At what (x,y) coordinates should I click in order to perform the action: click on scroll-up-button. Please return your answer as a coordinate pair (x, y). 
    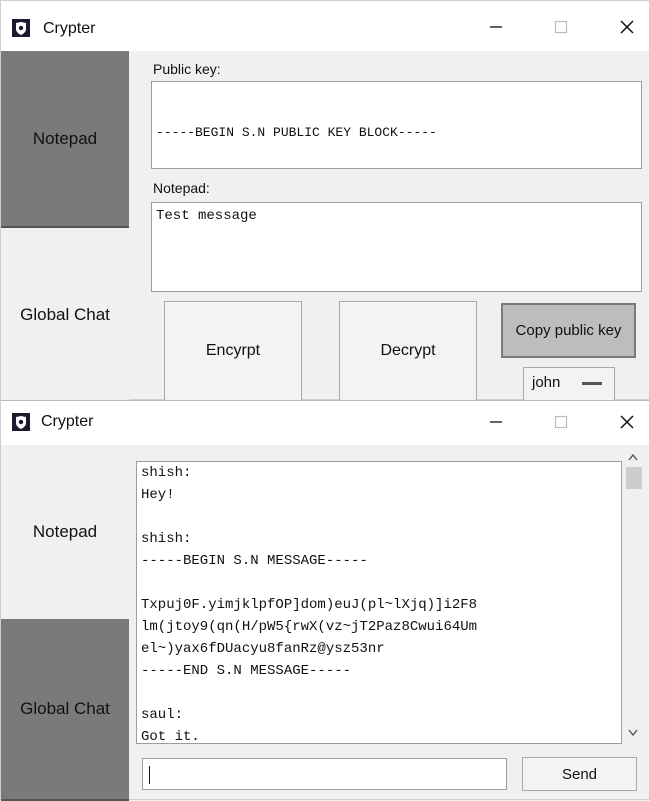
    Looking at the image, I should click on (633, 457).